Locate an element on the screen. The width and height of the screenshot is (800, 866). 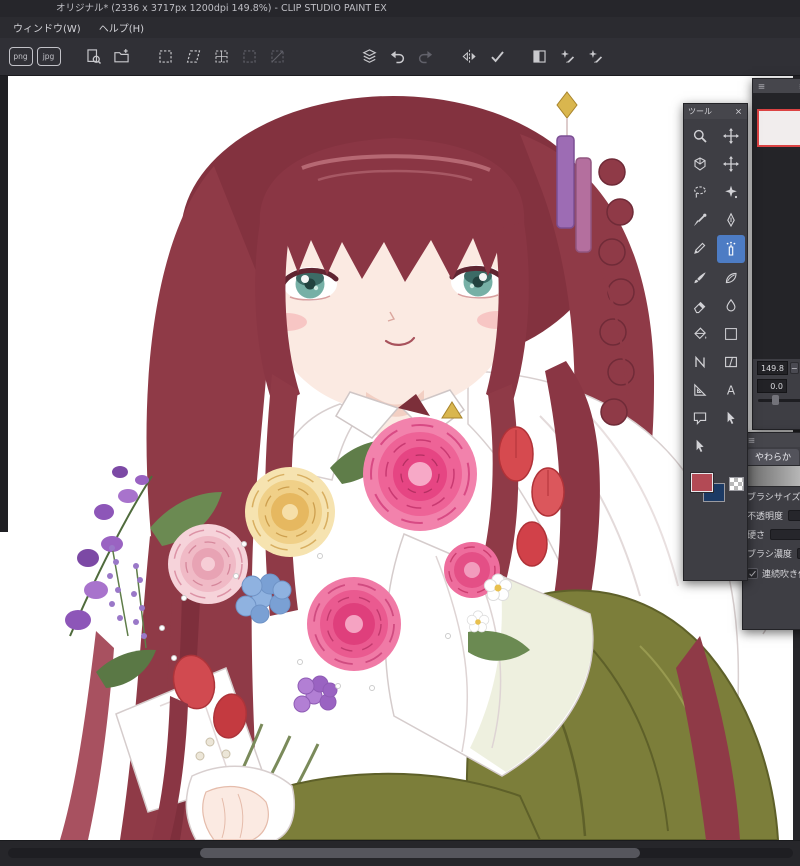
triangle-ruler-icon is located at coordinates (700, 390).